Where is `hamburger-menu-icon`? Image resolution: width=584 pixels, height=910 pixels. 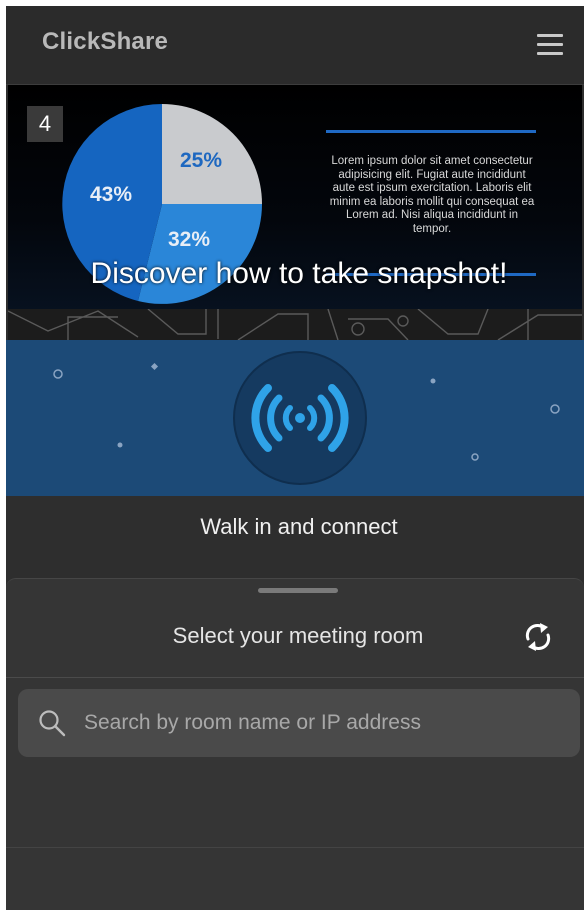 hamburger-menu-icon is located at coordinates (550, 45).